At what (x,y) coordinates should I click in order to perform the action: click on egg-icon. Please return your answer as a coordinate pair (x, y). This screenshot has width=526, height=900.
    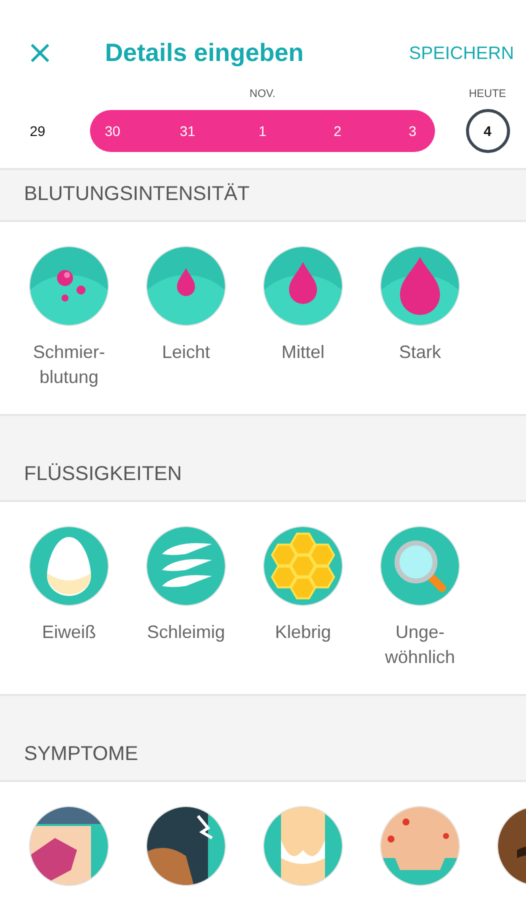
    Looking at the image, I should click on (69, 566).